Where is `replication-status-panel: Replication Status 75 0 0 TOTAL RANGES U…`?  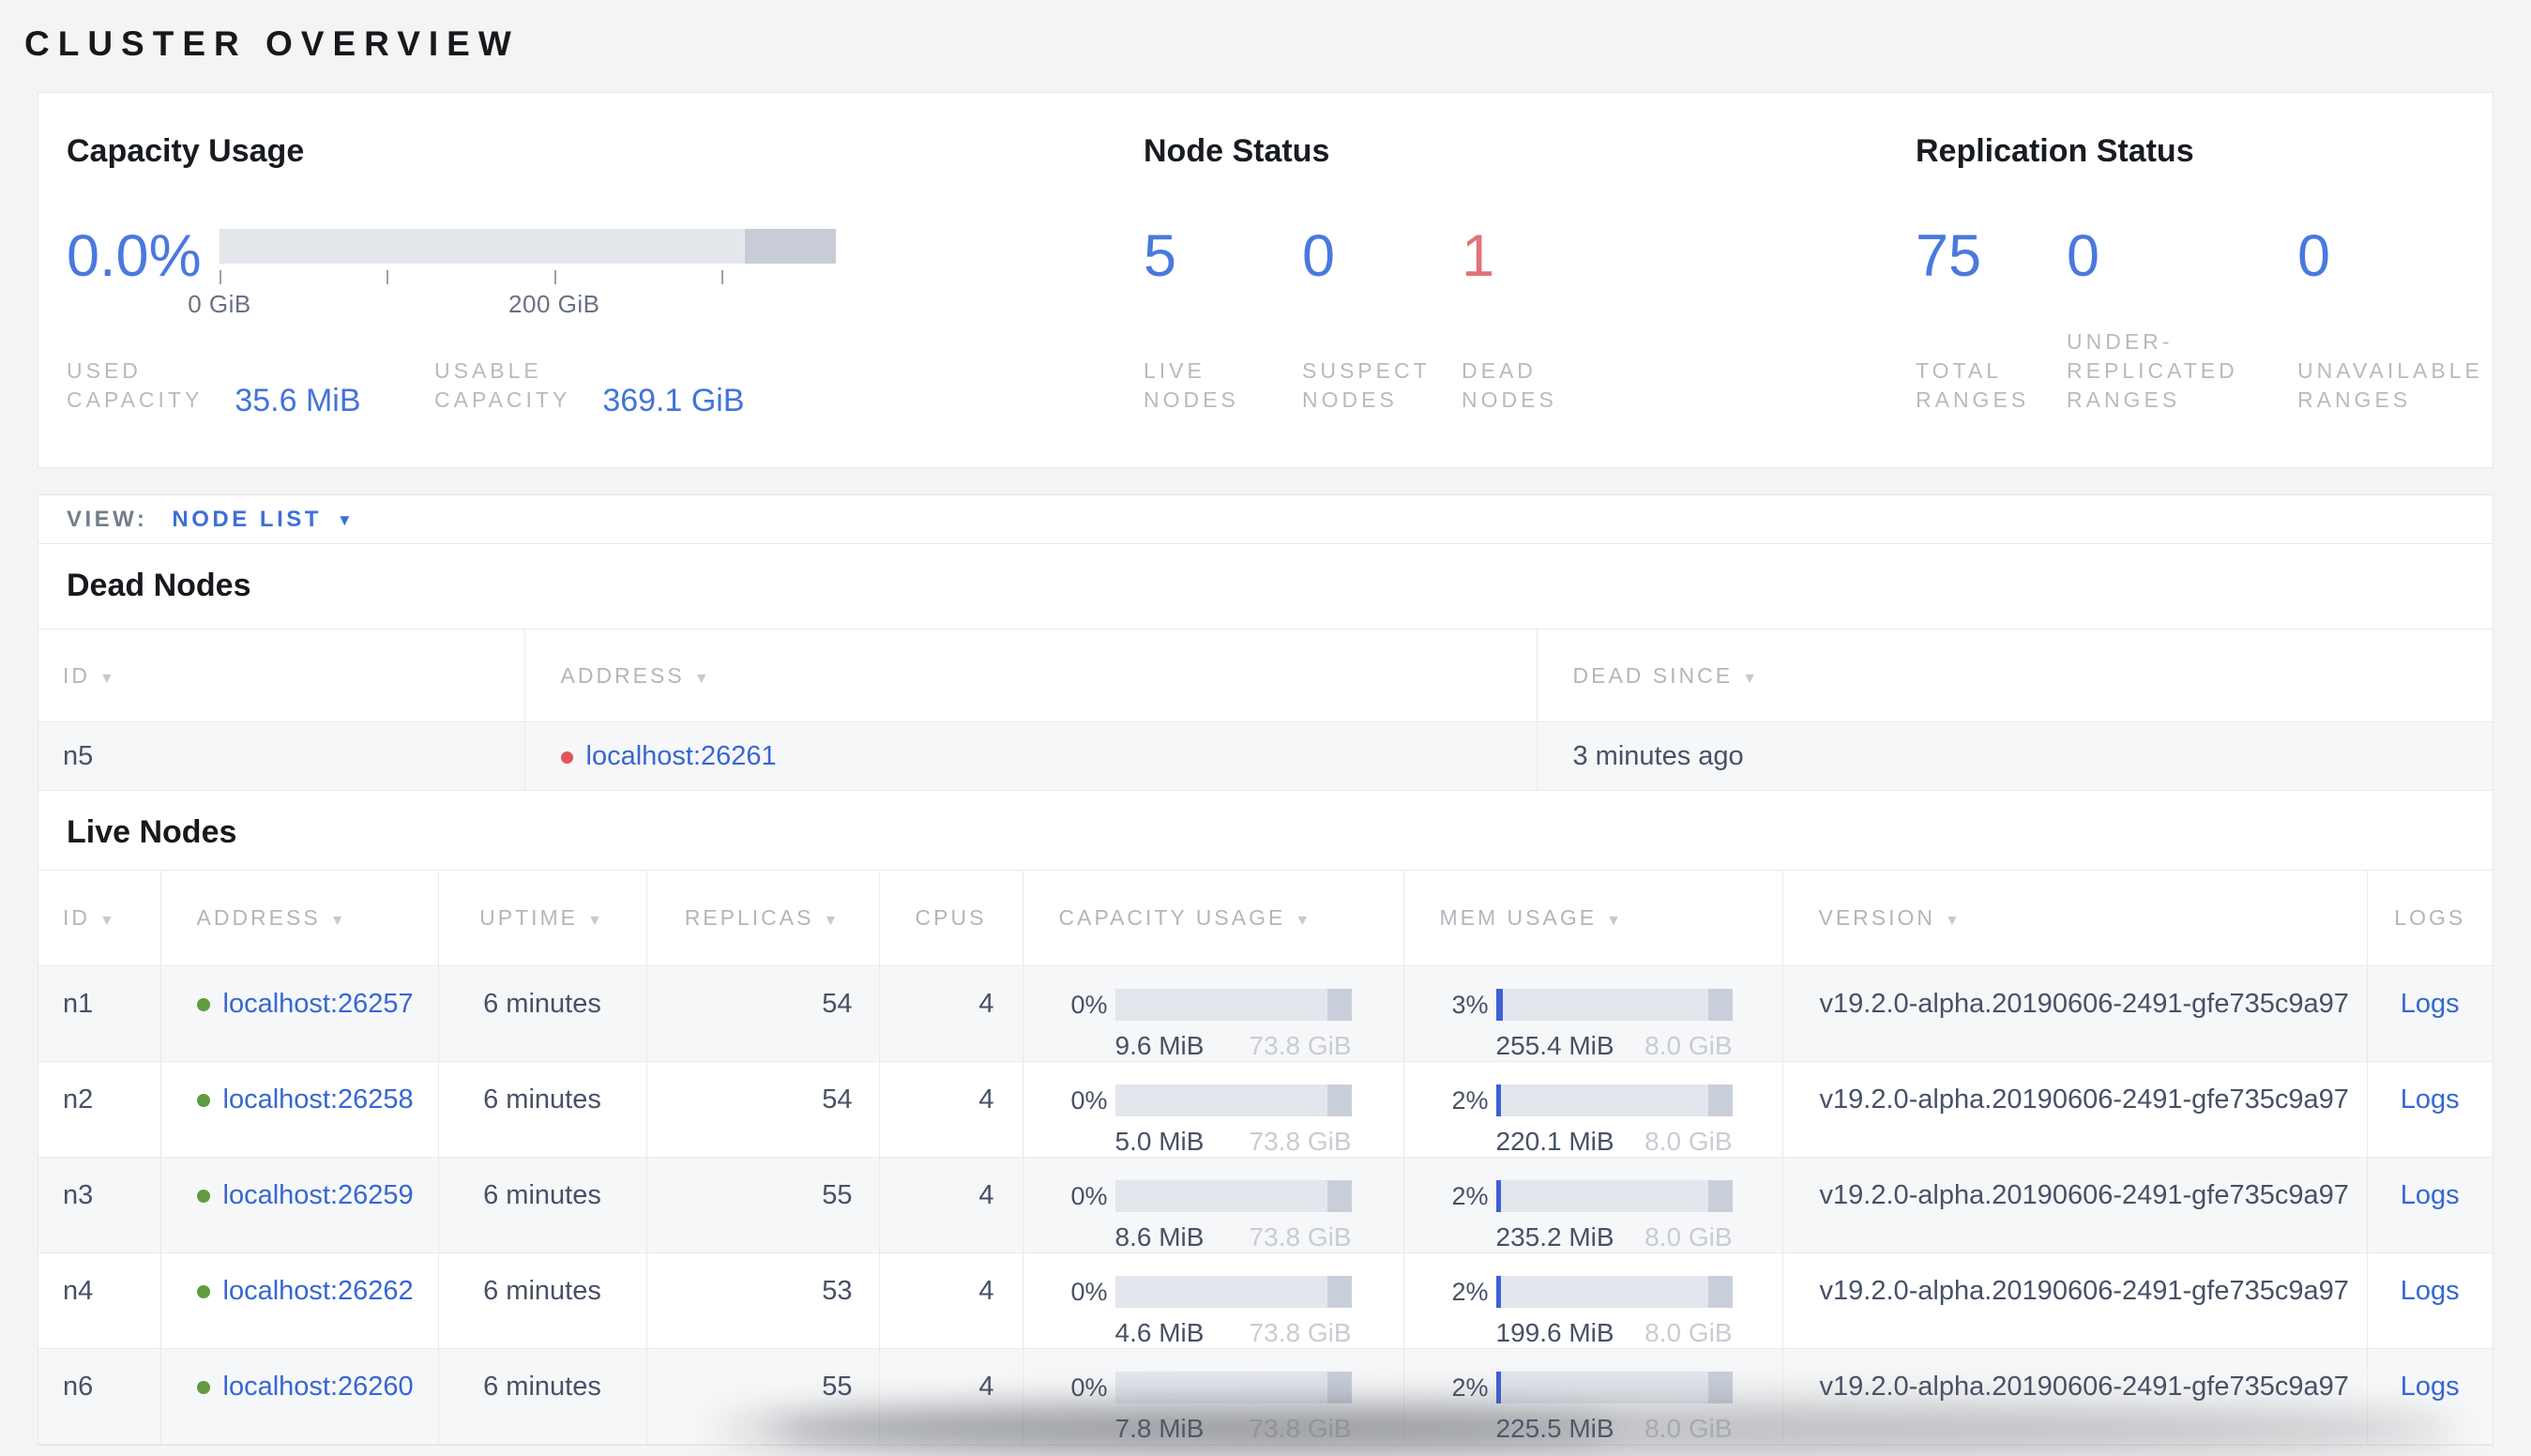 replication-status-panel: Replication Status 75 0 0 TOTAL RANGES U… is located at coordinates (2204, 274).